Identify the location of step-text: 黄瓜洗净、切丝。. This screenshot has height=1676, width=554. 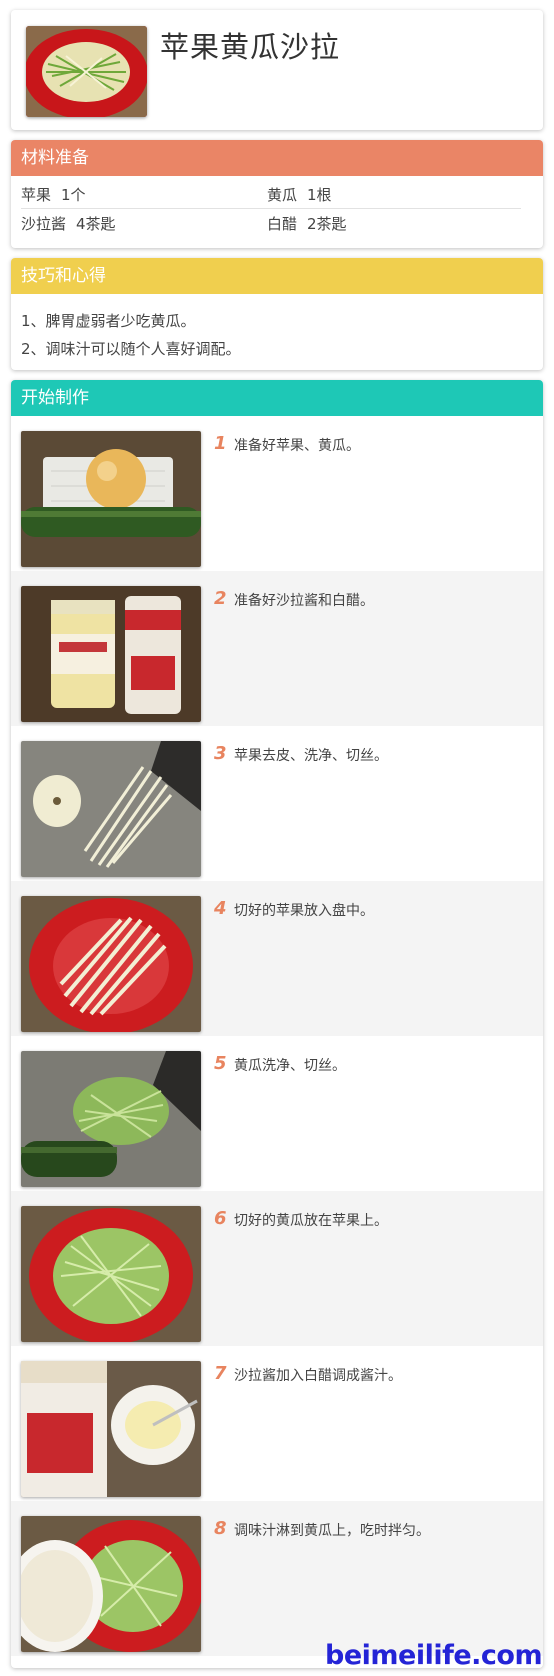
(290, 1066).